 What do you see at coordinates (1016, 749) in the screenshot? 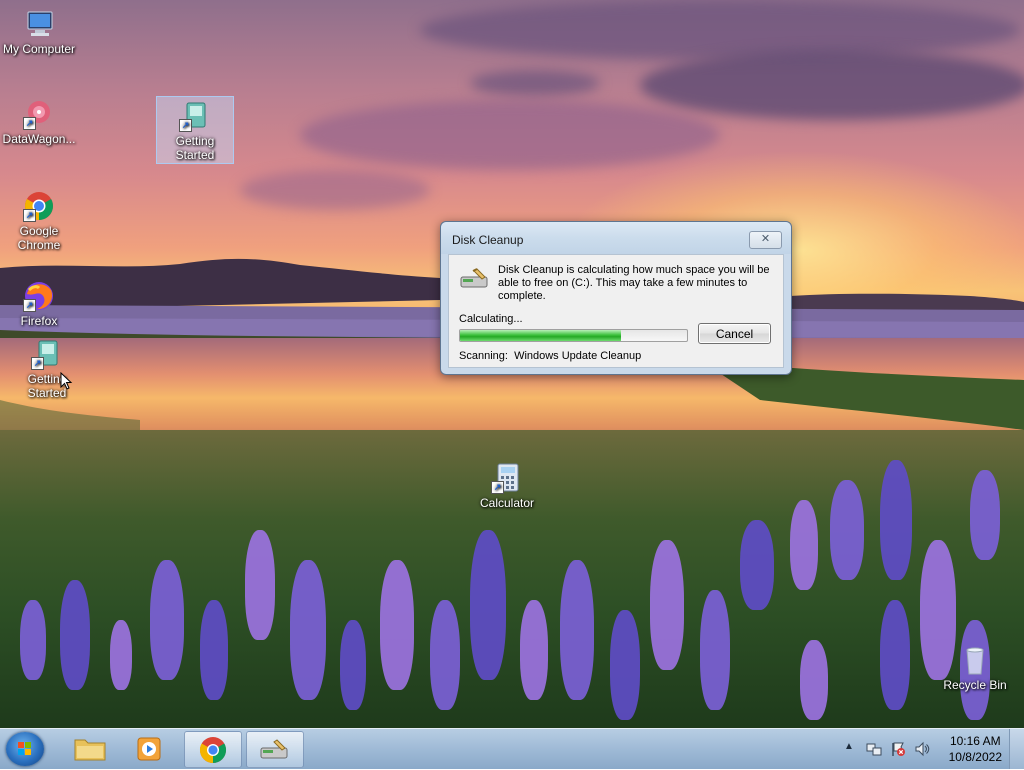
I see `show-desktop-button` at bounding box center [1016, 749].